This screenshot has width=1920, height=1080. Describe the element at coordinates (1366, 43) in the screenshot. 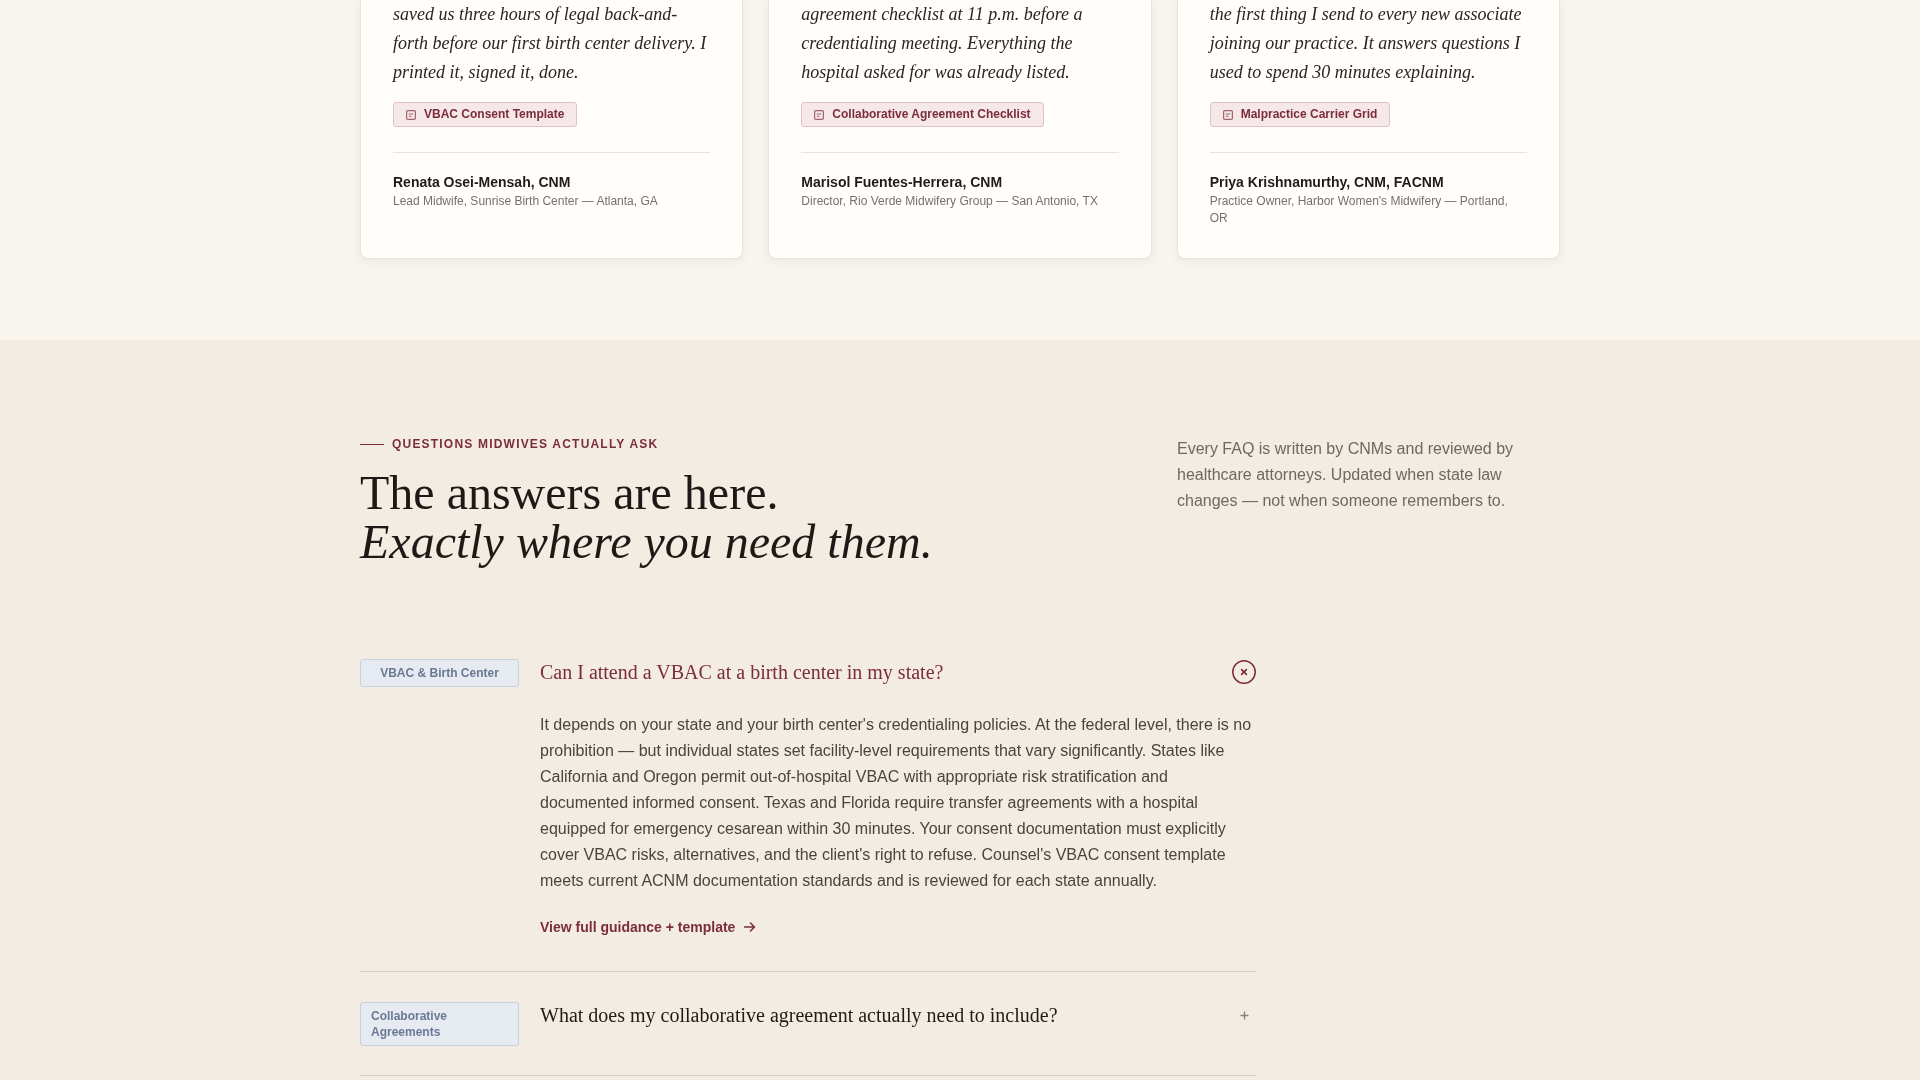

I see `testimonial-quote: the first thing I send to every new associate joining our practice. It answers questions I used to spend 30 minutes explaining.` at that location.